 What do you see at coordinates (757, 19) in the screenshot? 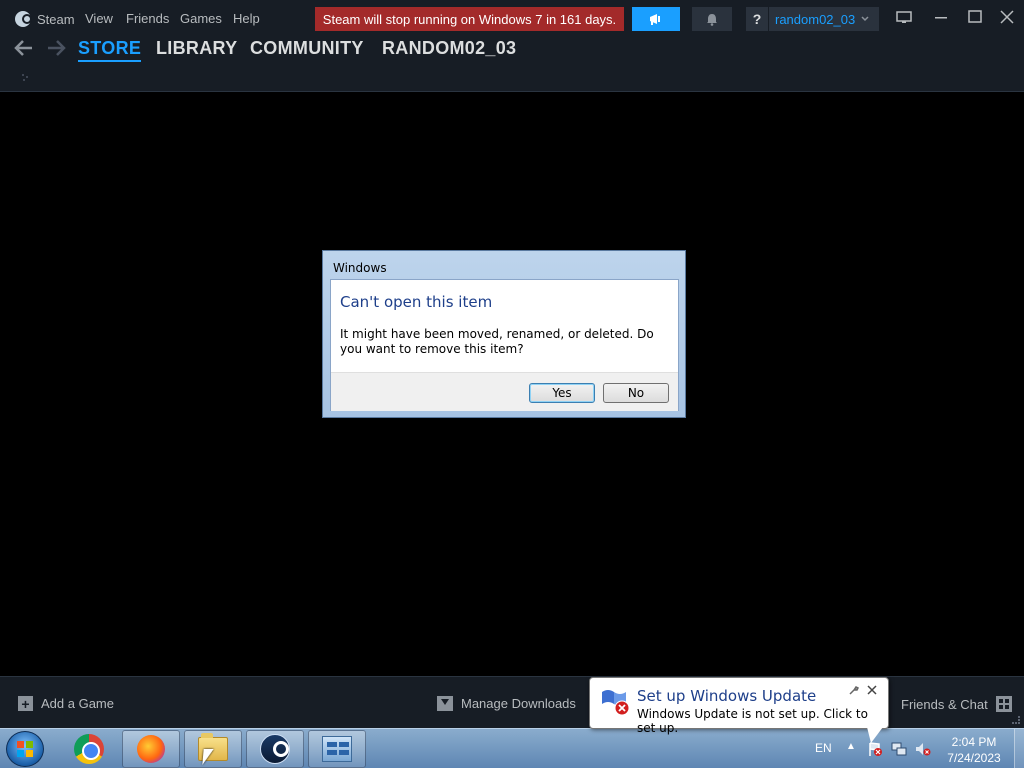
I see `help-button: ?` at bounding box center [757, 19].